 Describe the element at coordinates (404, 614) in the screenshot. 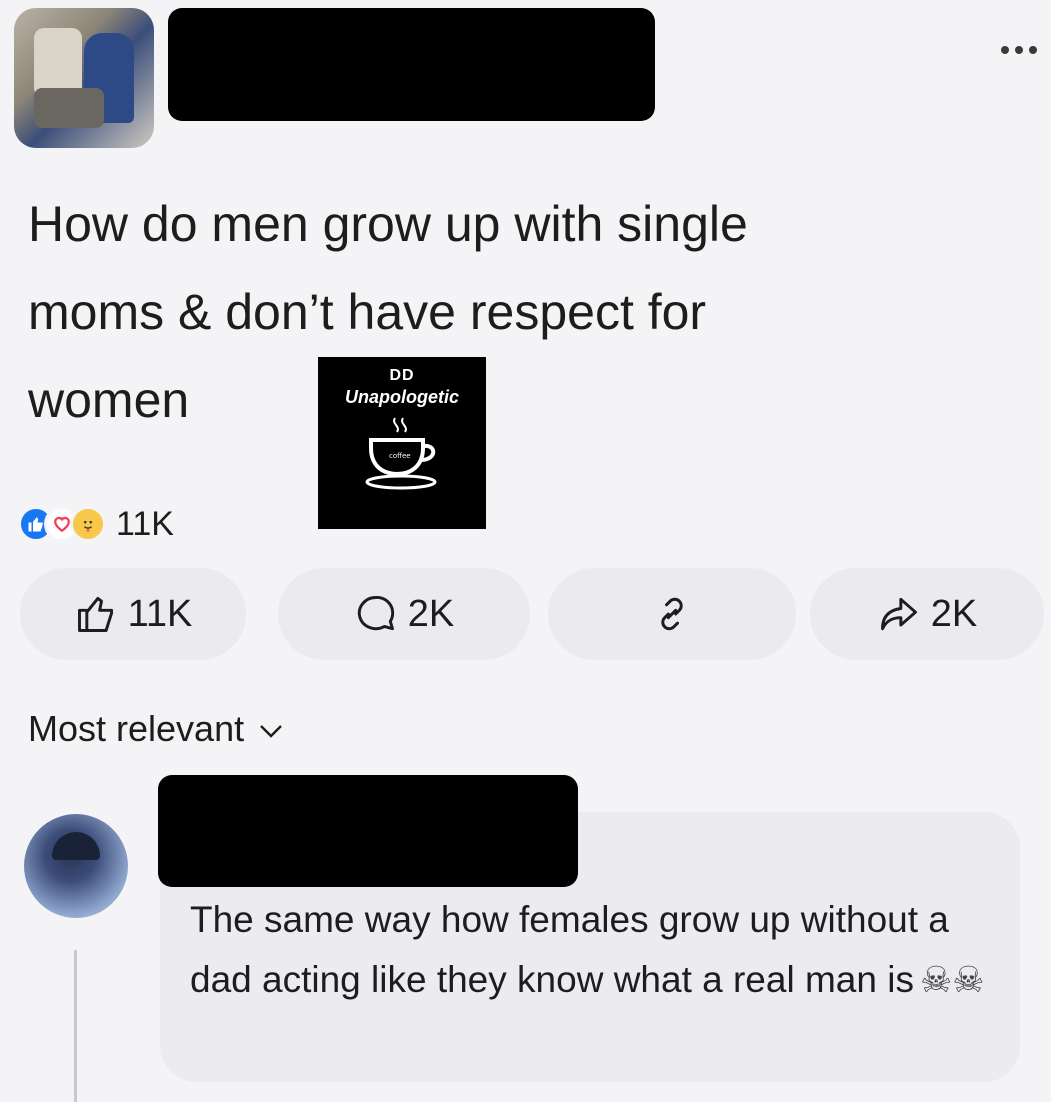

I see `comment-button: 2K` at that location.